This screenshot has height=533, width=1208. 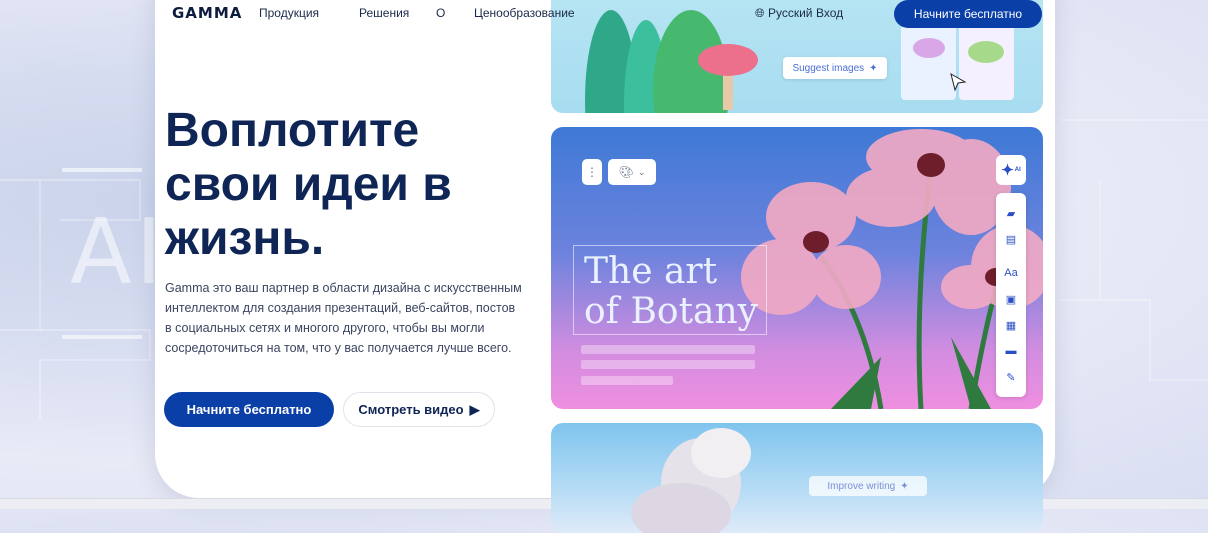 What do you see at coordinates (308, 184) in the screenshot?
I see `hero-headline: Воплотите свои идеи в жизнь.` at bounding box center [308, 184].